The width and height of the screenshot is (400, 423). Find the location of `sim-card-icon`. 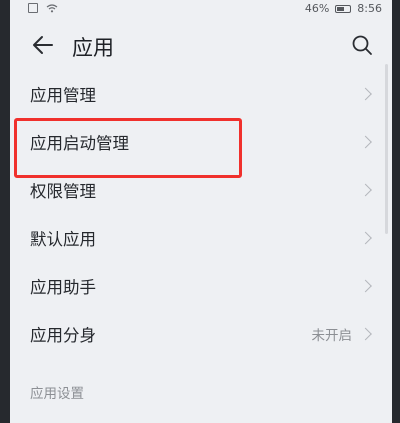

sim-card-icon is located at coordinates (33, 8).